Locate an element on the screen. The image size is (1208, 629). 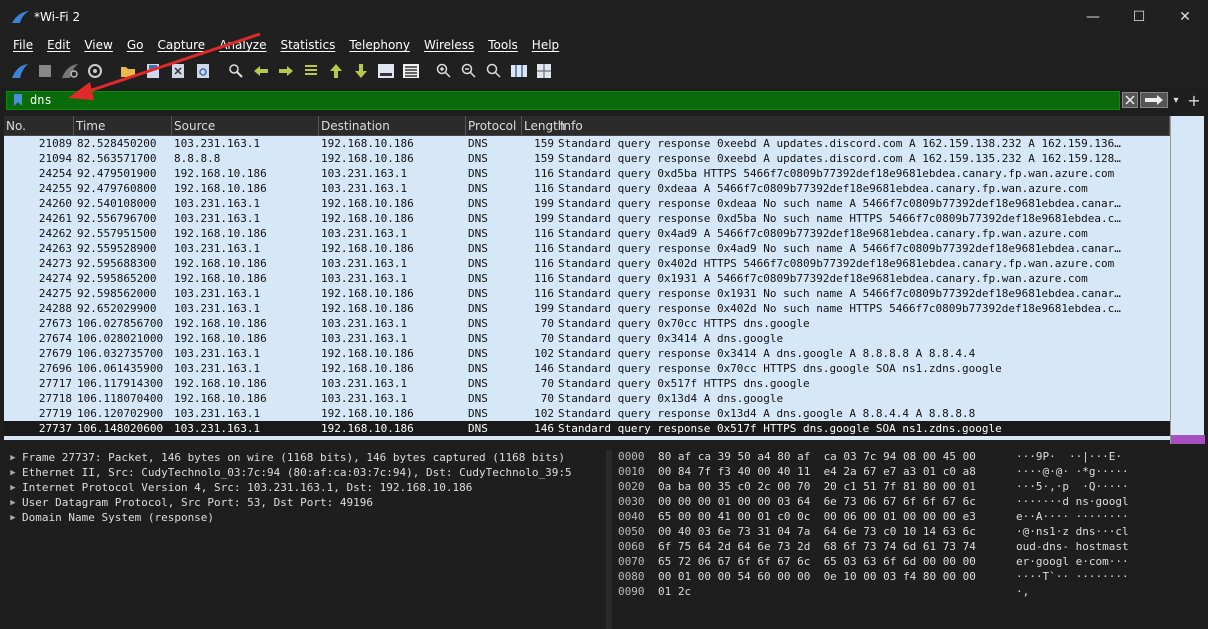
detail-dns: ▶ Domain Name System (response) is located at coordinates (306, 517).